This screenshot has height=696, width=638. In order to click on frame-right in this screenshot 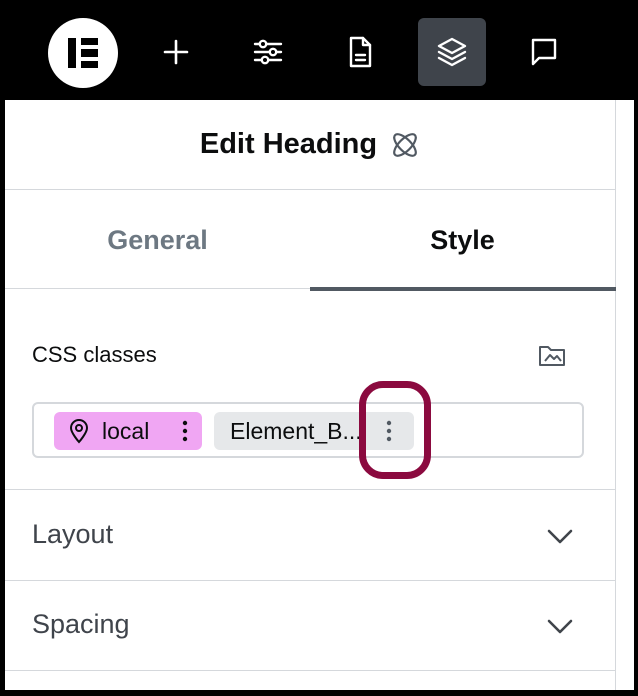, I will do `click(636, 398)`.